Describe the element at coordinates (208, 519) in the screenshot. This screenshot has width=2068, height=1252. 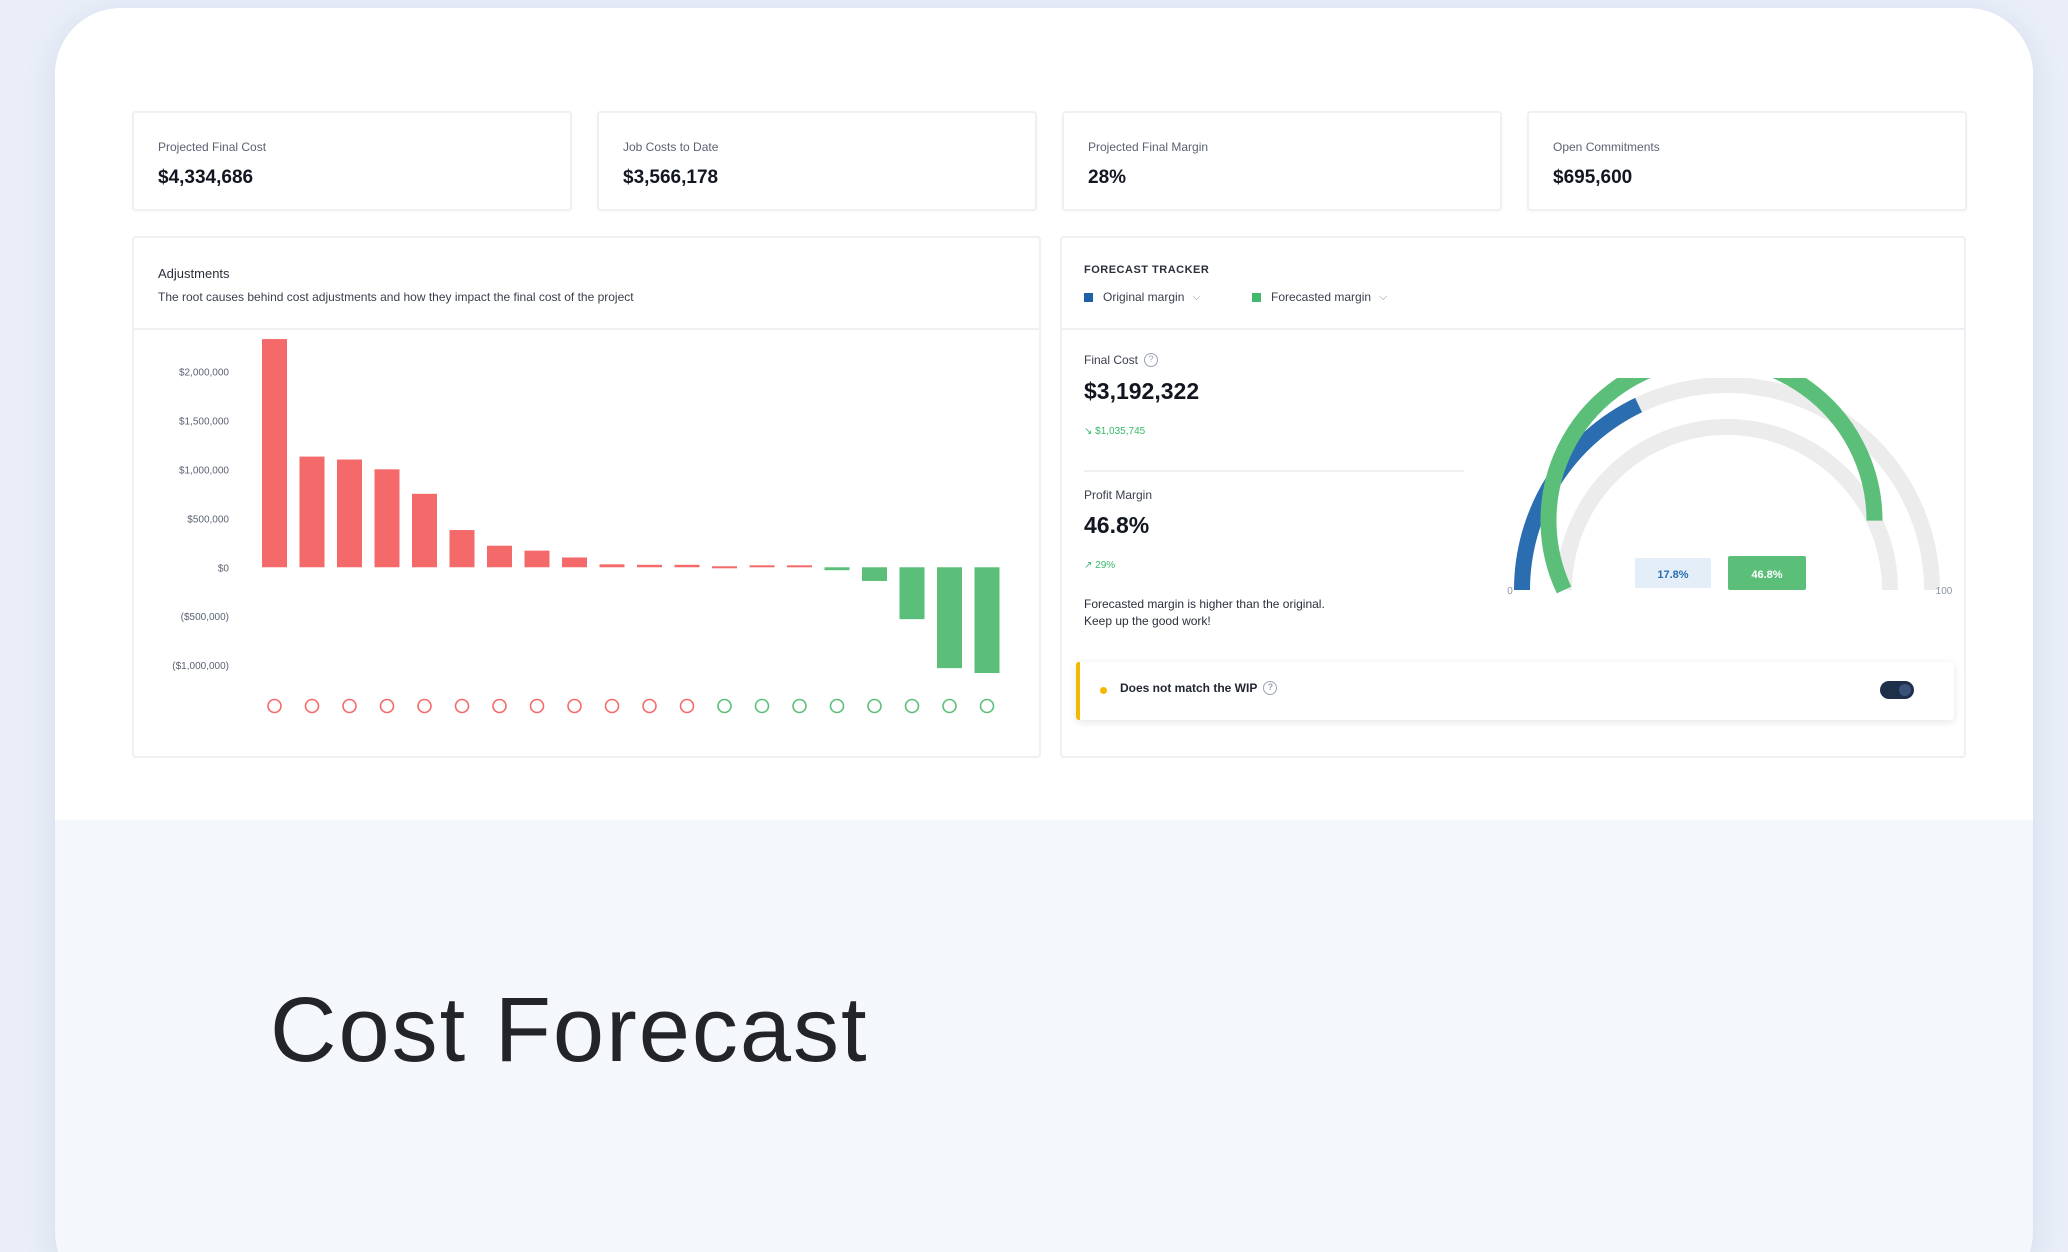
I see `y-tick-label: $500,000` at that location.